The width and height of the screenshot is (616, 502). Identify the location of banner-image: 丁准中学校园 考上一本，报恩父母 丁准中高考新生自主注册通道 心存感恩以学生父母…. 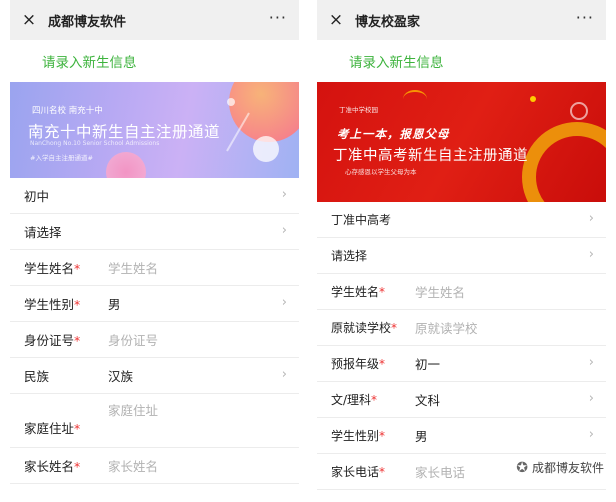
(461, 142).